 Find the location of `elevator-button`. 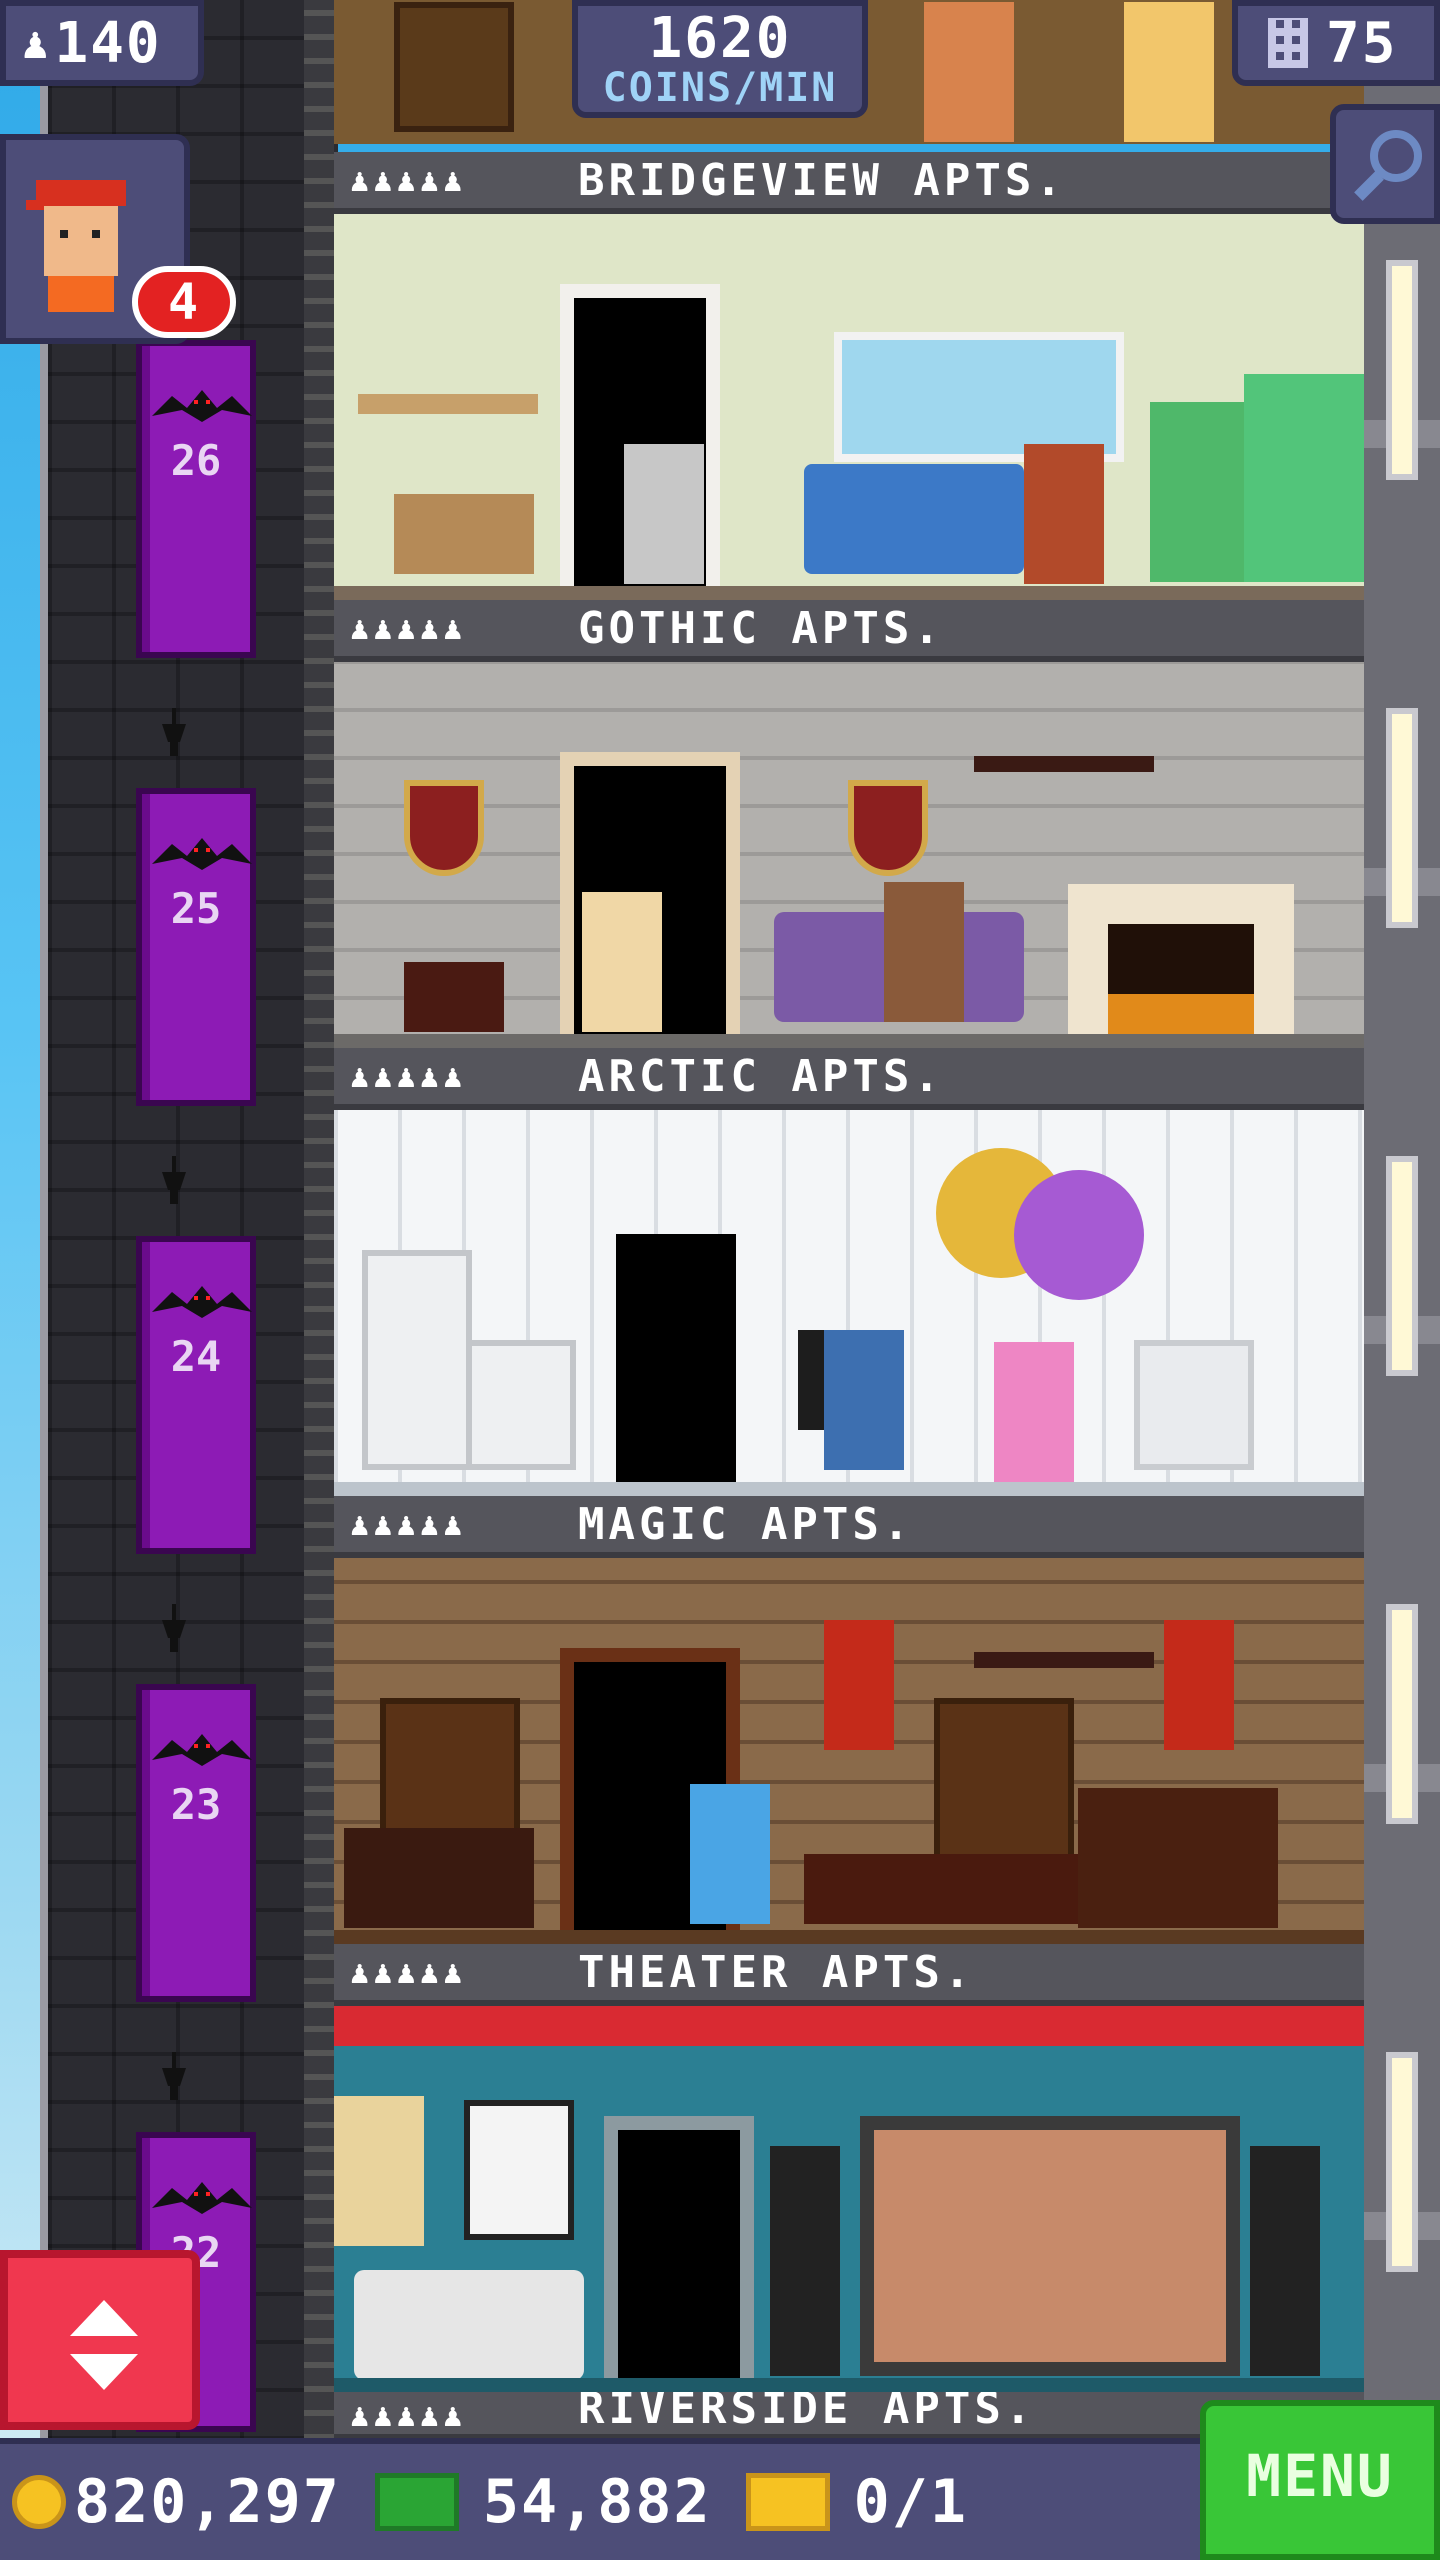

elevator-button is located at coordinates (100, 2340).